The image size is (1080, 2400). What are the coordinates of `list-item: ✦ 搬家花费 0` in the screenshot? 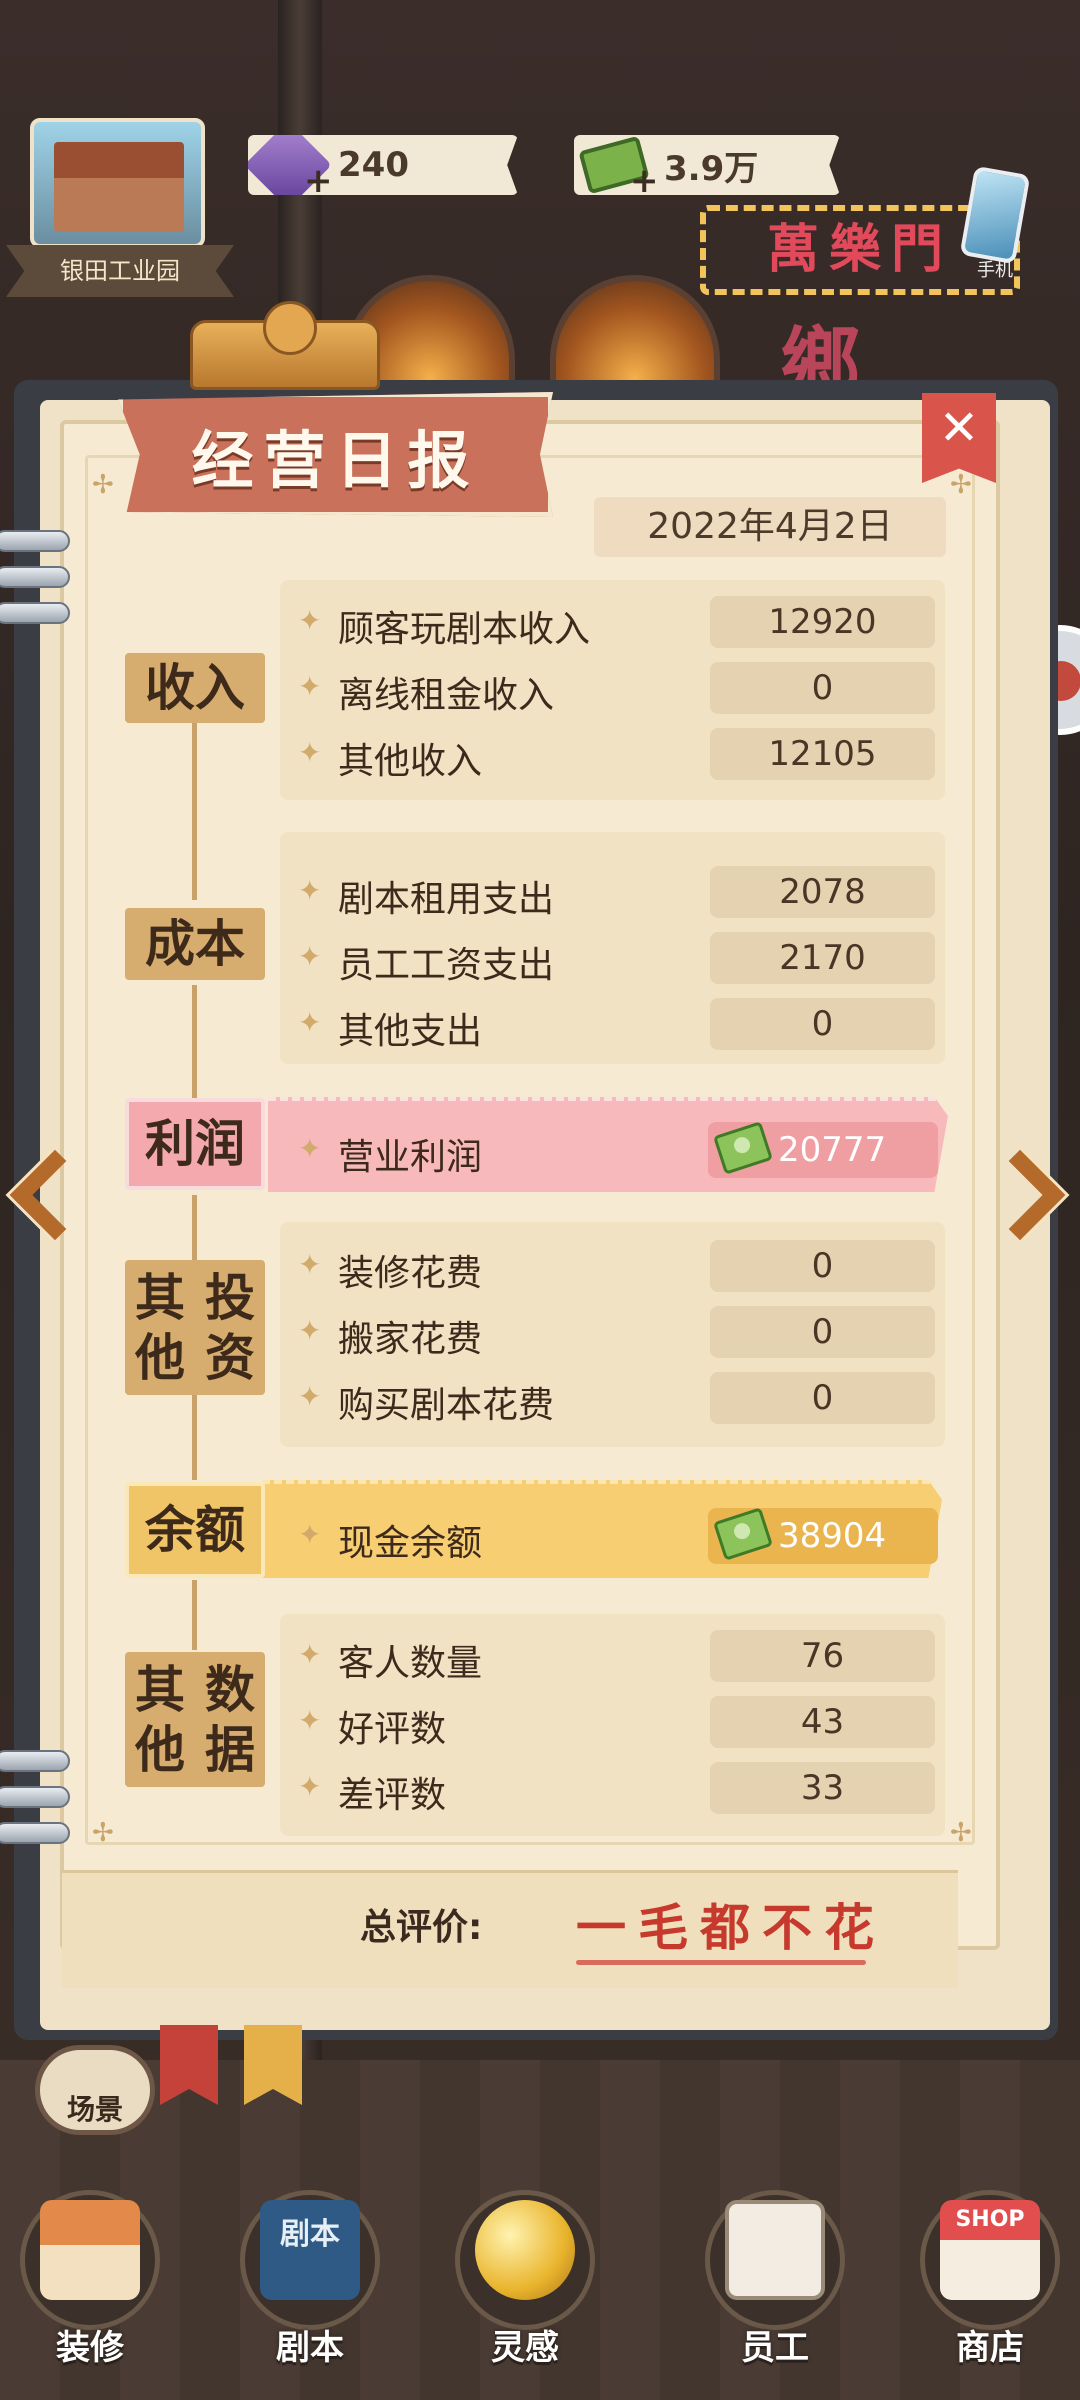 It's located at (612, 1332).